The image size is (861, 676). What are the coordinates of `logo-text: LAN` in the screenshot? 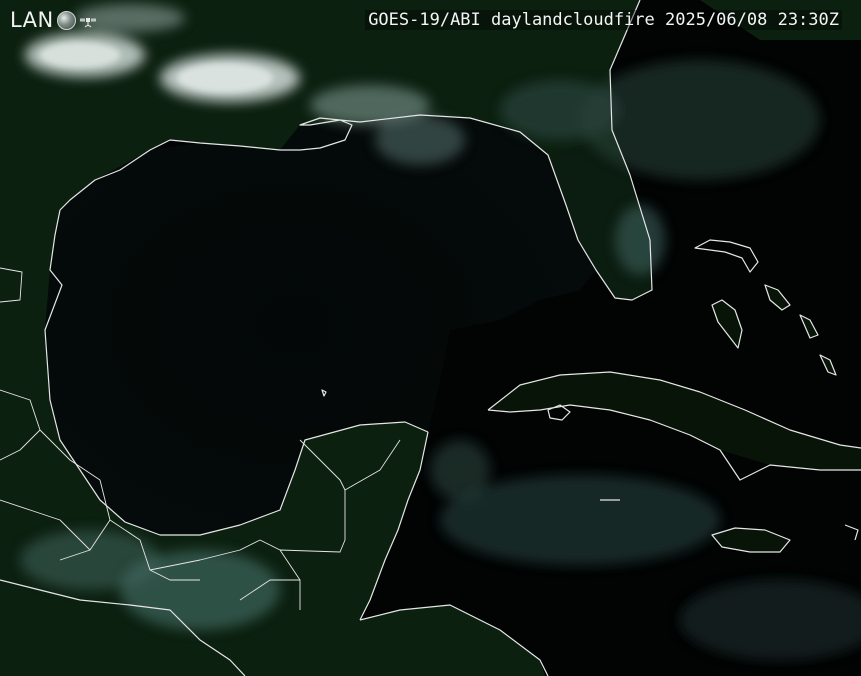 It's located at (32, 20).